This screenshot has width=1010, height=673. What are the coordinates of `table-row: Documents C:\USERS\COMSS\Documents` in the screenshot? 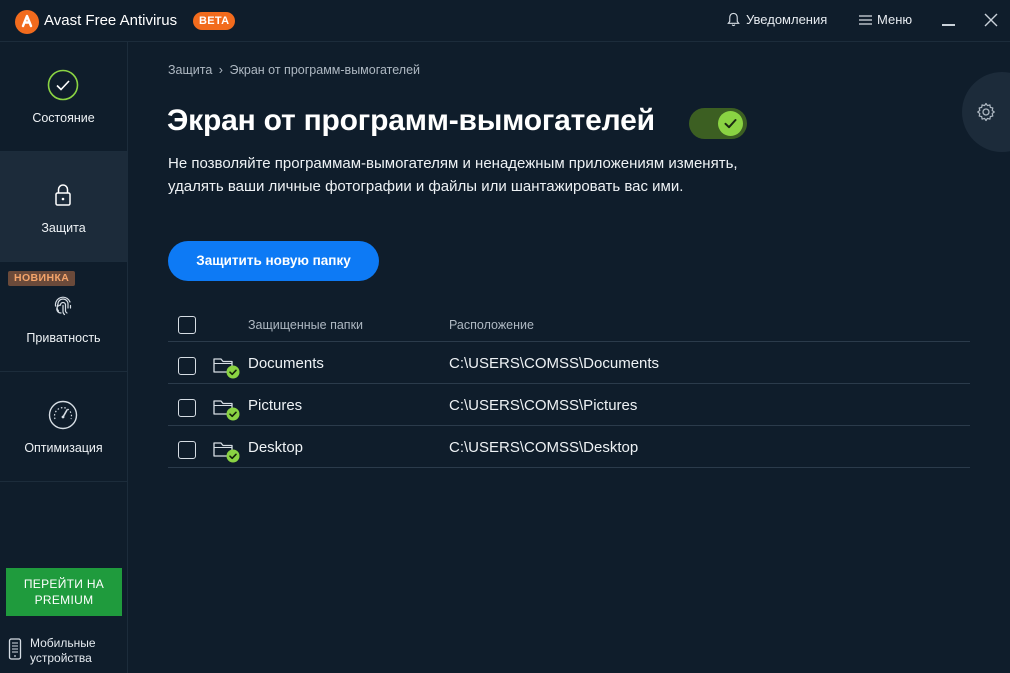 It's located at (569, 363).